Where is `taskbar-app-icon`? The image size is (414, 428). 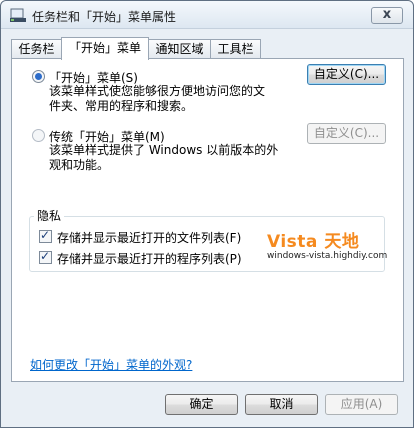 taskbar-app-icon is located at coordinates (18, 15).